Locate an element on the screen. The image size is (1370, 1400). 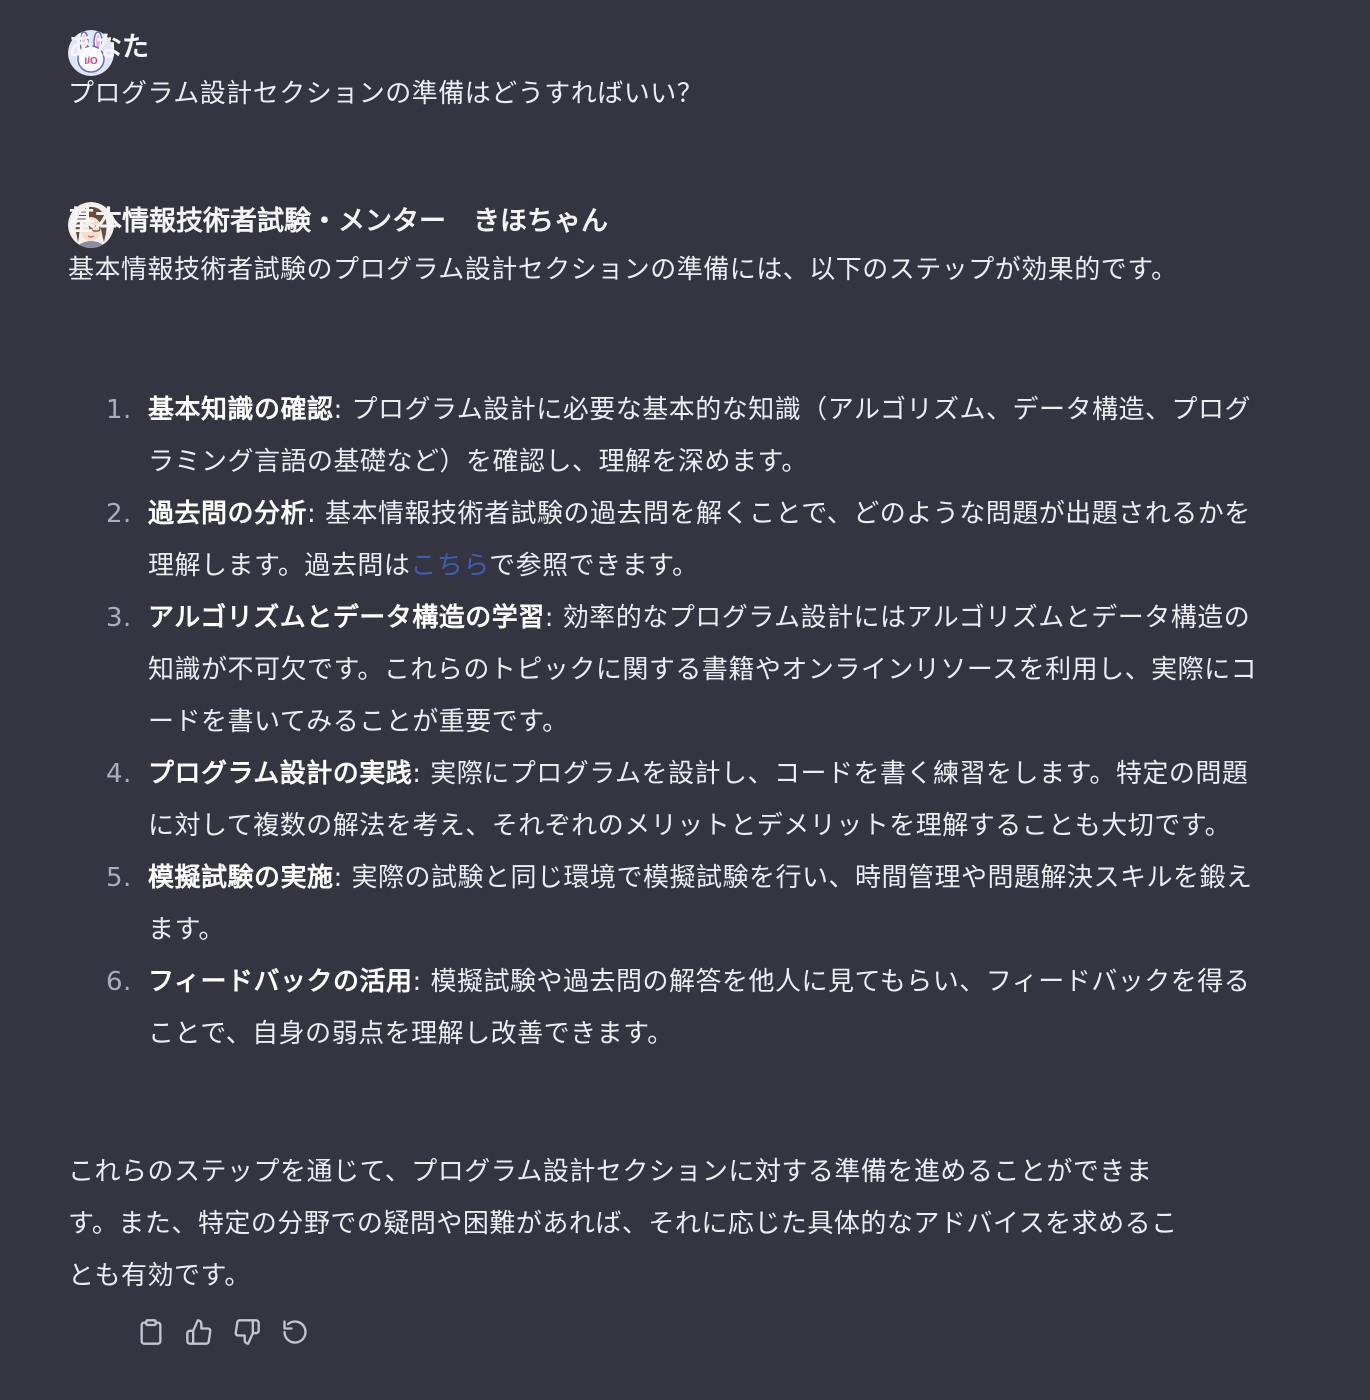
regenerate-icon is located at coordinates (295, 1332).